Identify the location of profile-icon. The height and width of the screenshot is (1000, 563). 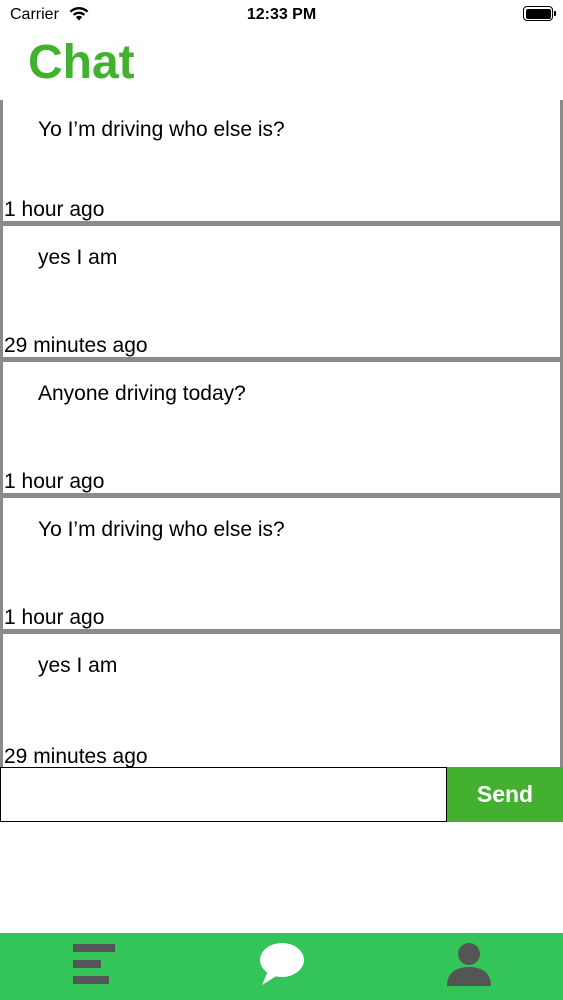
(469, 966).